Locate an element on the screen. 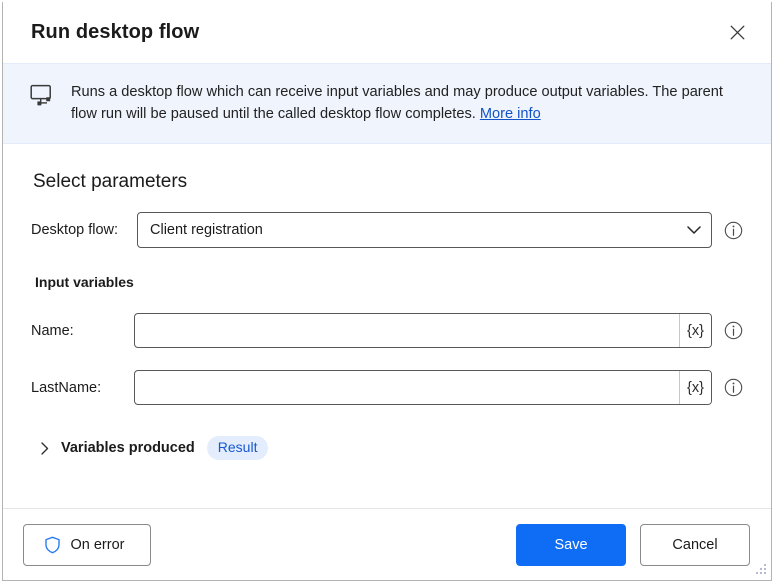 This screenshot has height=584, width=775. more-info-link: More info is located at coordinates (510, 114).